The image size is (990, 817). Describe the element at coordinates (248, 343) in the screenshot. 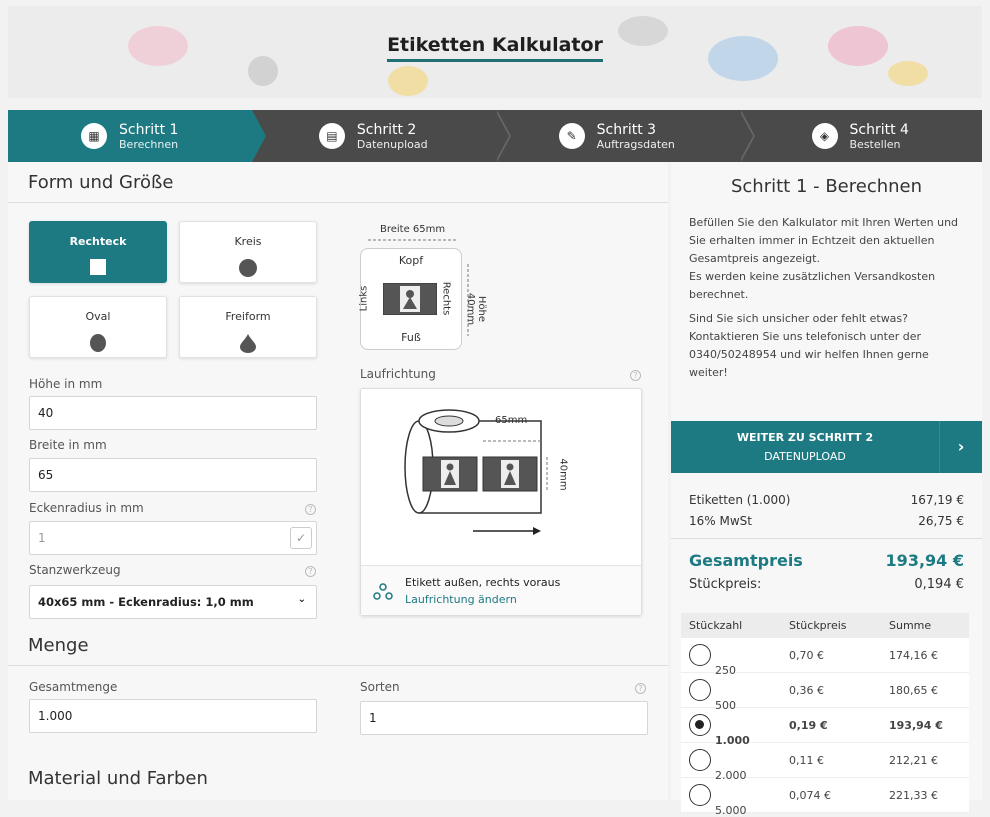

I see `drop-icon` at that location.